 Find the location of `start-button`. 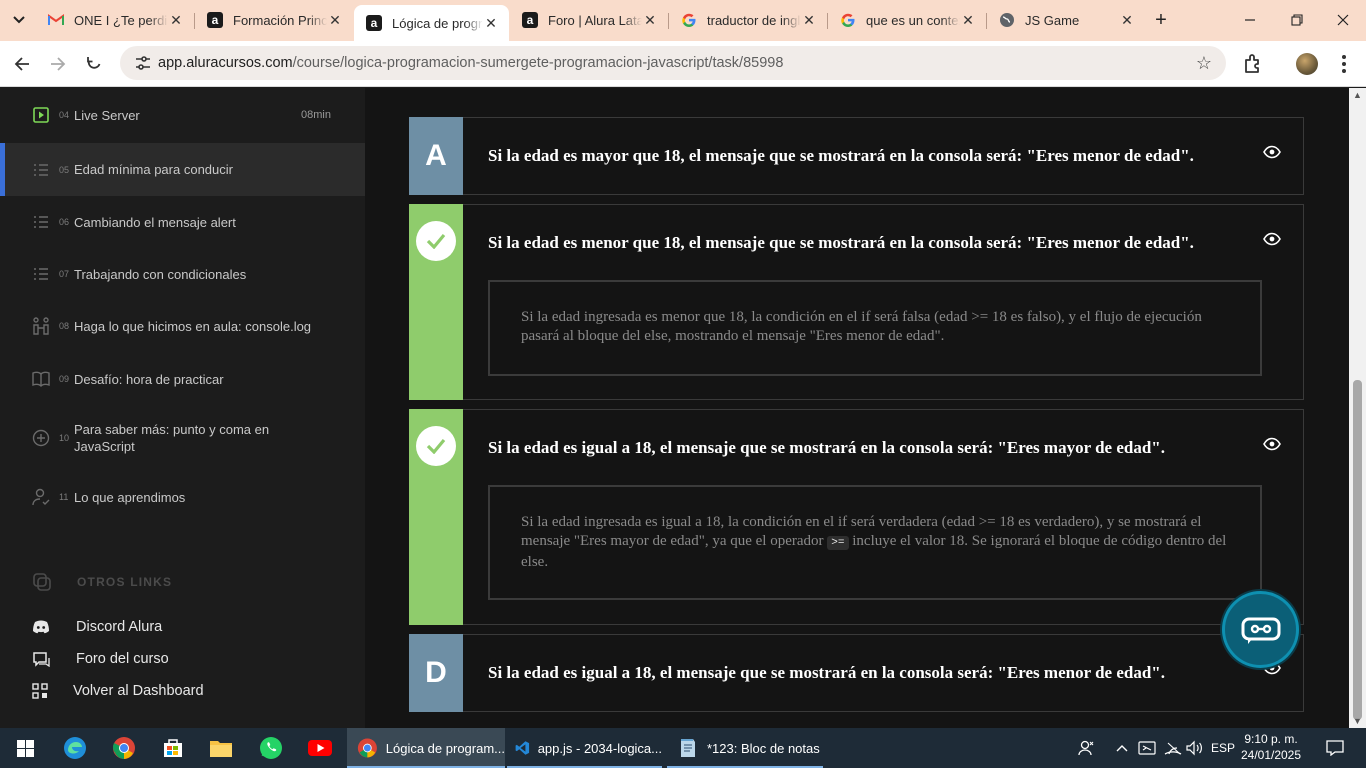

start-button is located at coordinates (25, 748).